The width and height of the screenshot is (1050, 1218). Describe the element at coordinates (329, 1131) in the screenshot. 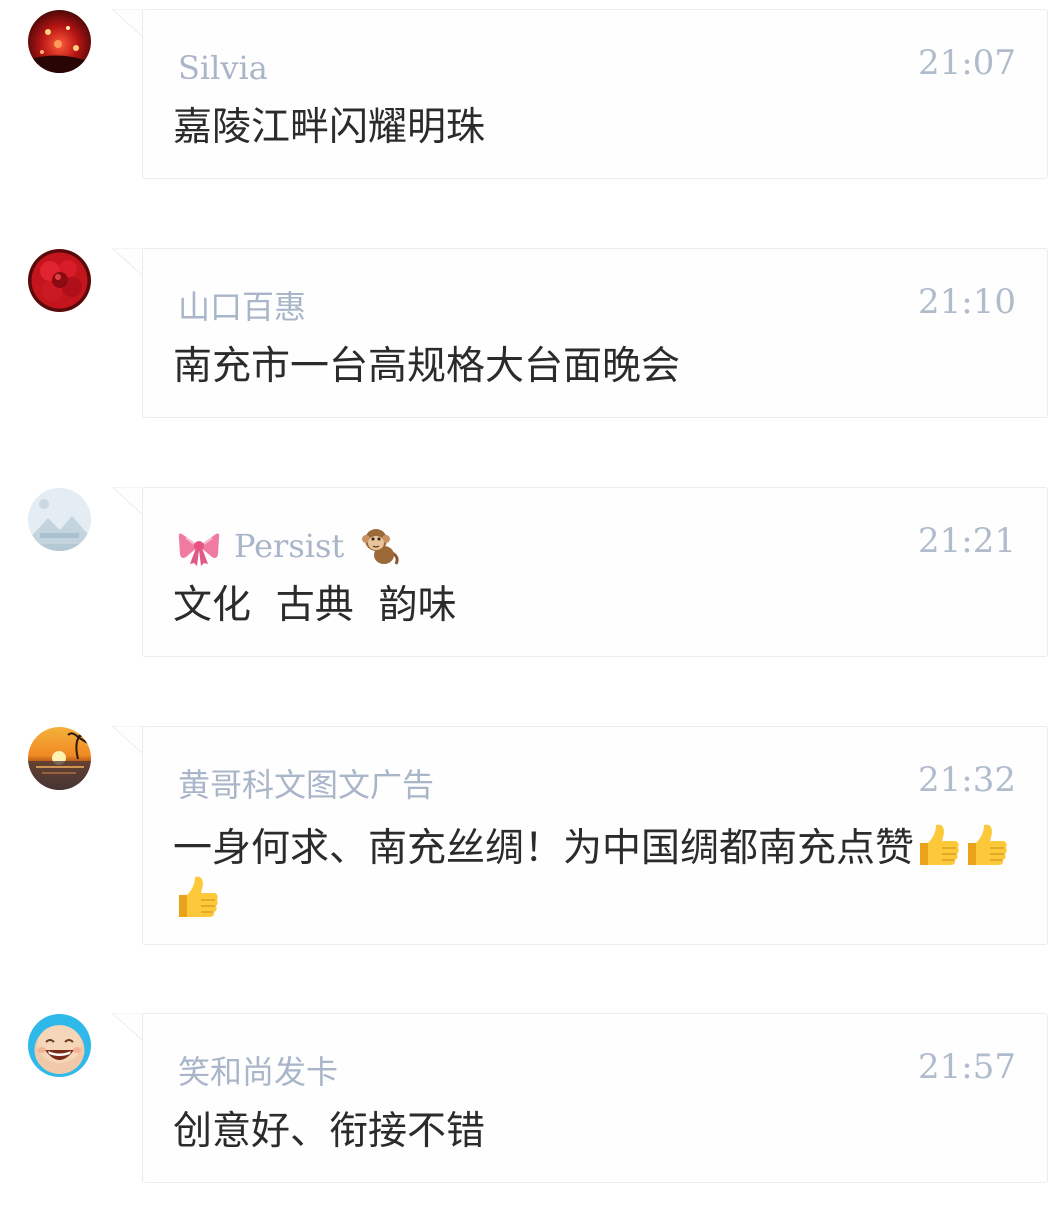

I see `comment-text: 创意好、衔接不错` at that location.